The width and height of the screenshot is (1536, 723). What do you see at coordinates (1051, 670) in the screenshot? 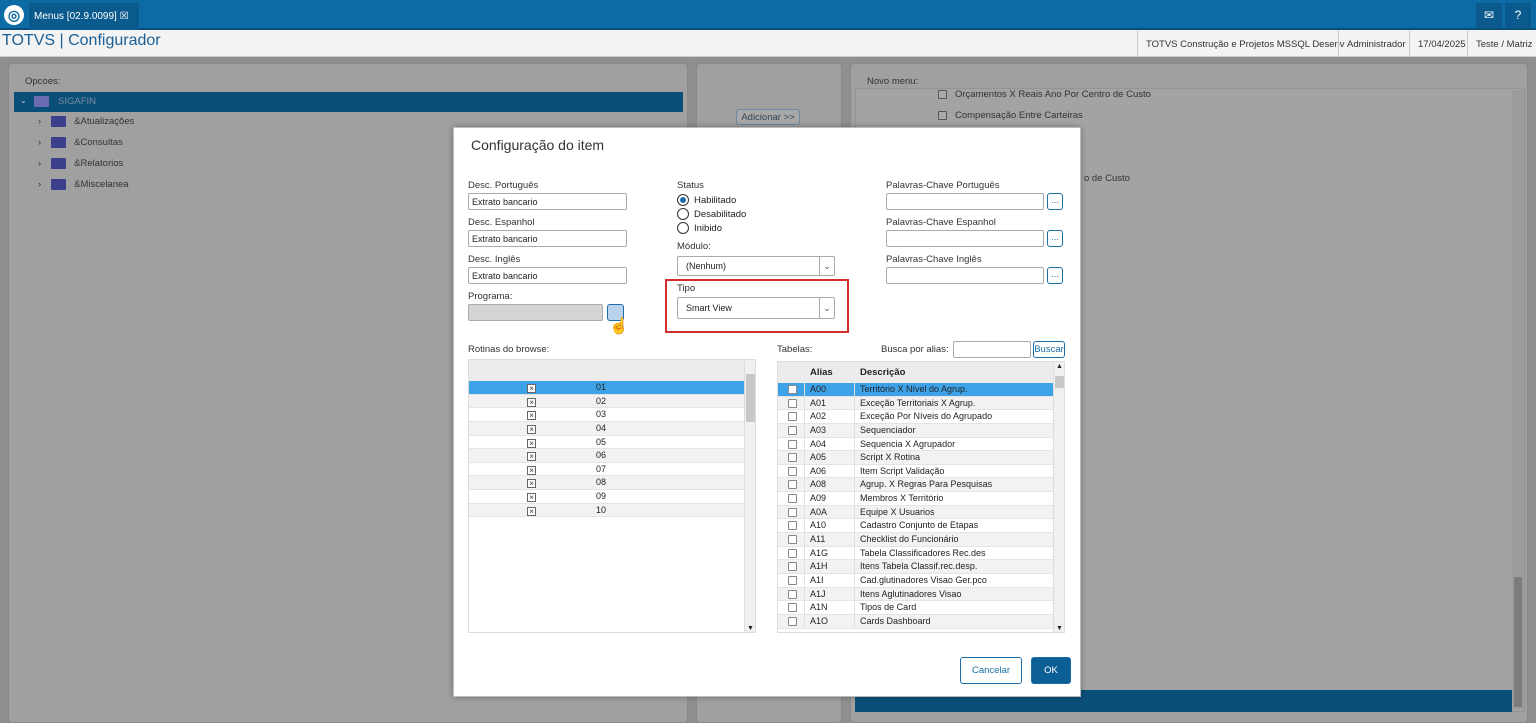
I see `ok-button: OK` at bounding box center [1051, 670].